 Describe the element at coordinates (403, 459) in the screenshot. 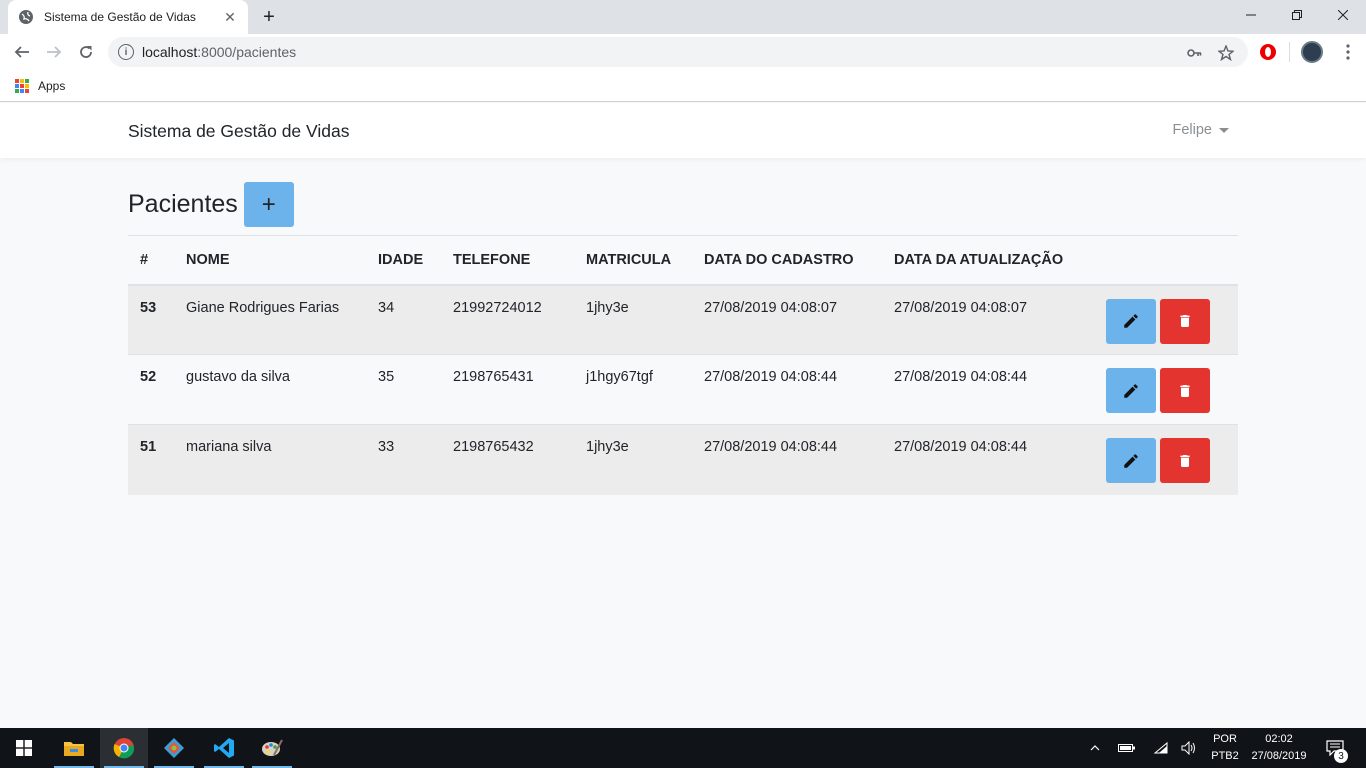

I see `cell-idade: 33` at that location.